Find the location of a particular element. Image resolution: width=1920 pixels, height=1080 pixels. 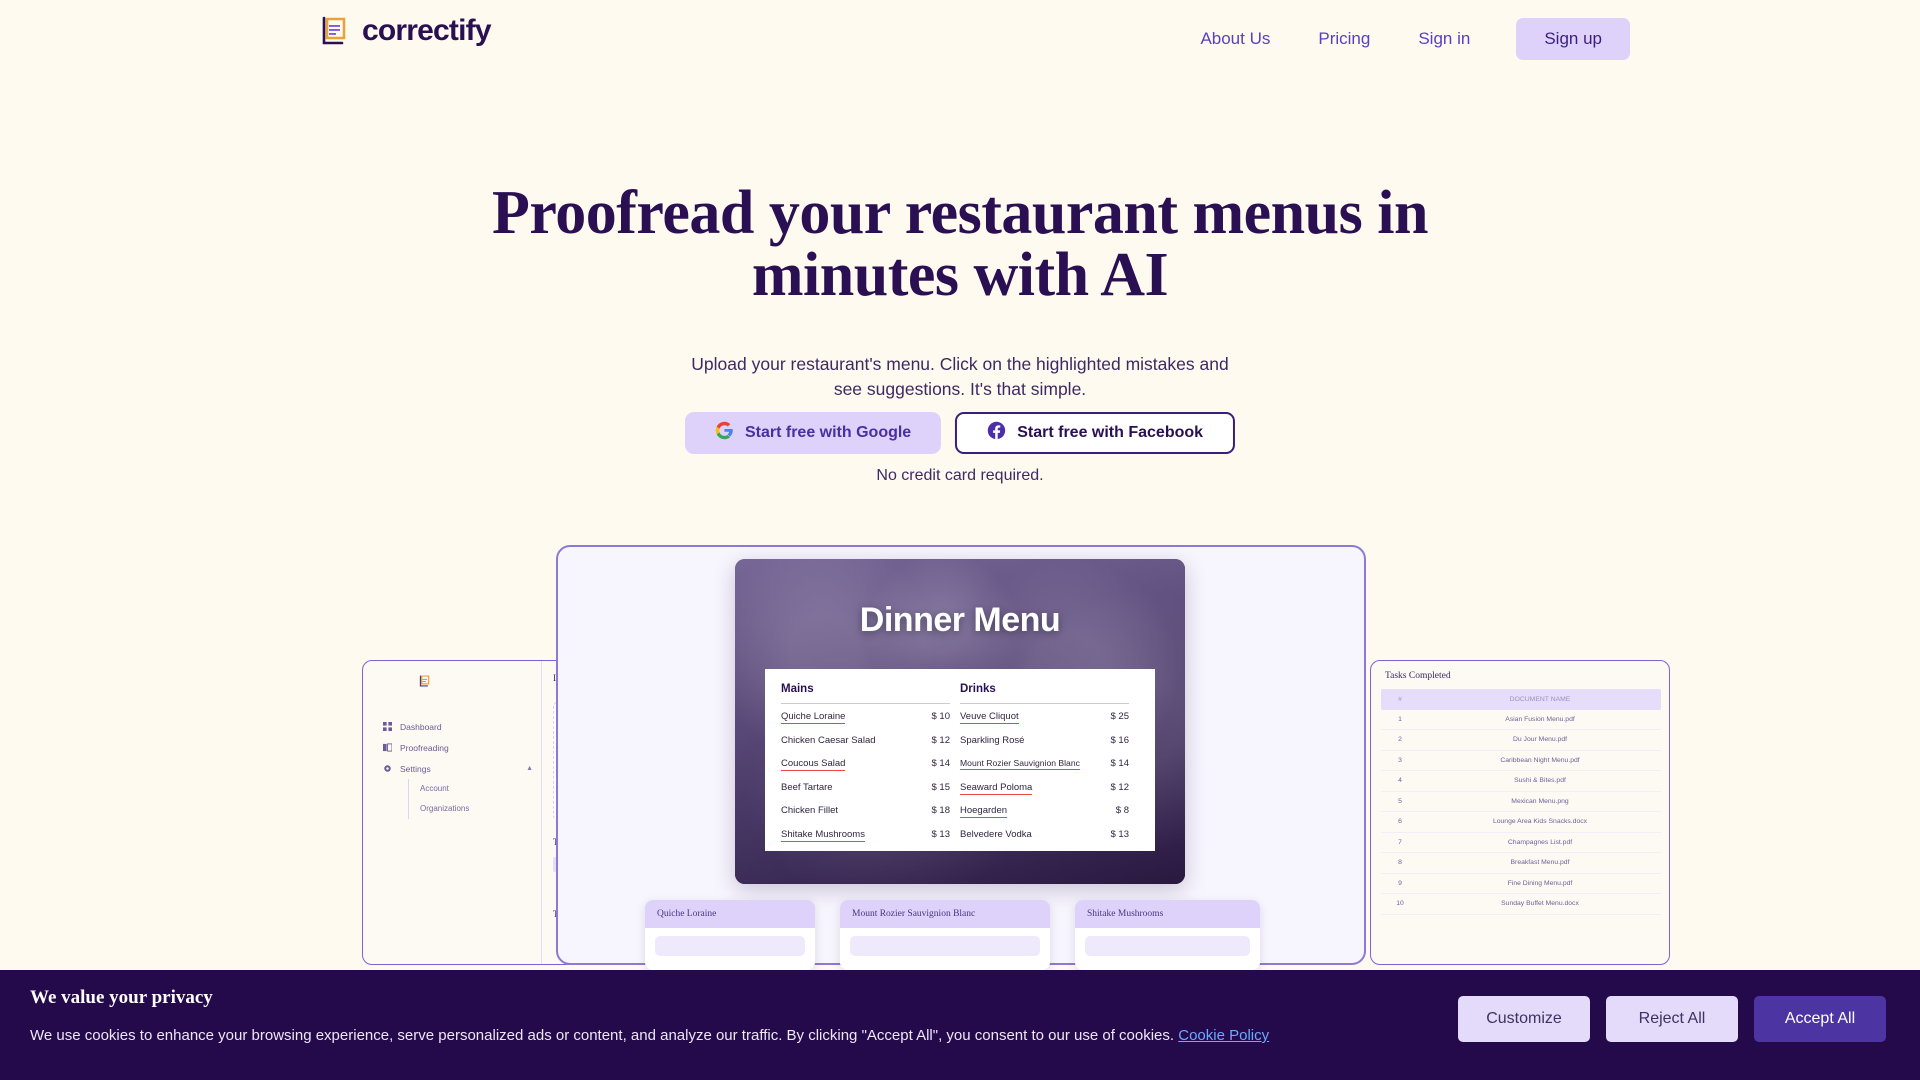

menu-item: Chicken Fillet $ 18 is located at coordinates (865, 810).